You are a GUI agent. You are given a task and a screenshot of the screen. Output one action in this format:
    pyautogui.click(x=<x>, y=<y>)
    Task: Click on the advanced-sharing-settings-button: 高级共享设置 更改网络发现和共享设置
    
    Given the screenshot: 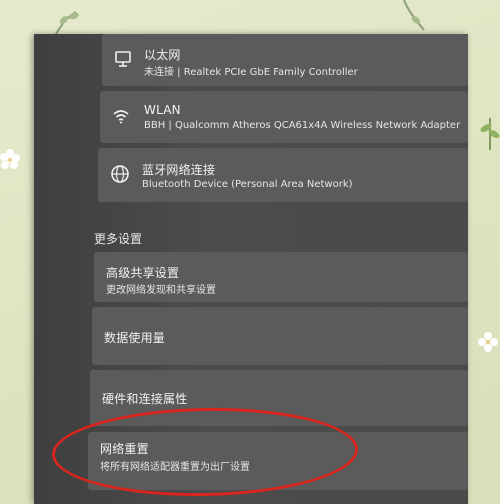 What is the action you would take?
    pyautogui.click(x=281, y=277)
    